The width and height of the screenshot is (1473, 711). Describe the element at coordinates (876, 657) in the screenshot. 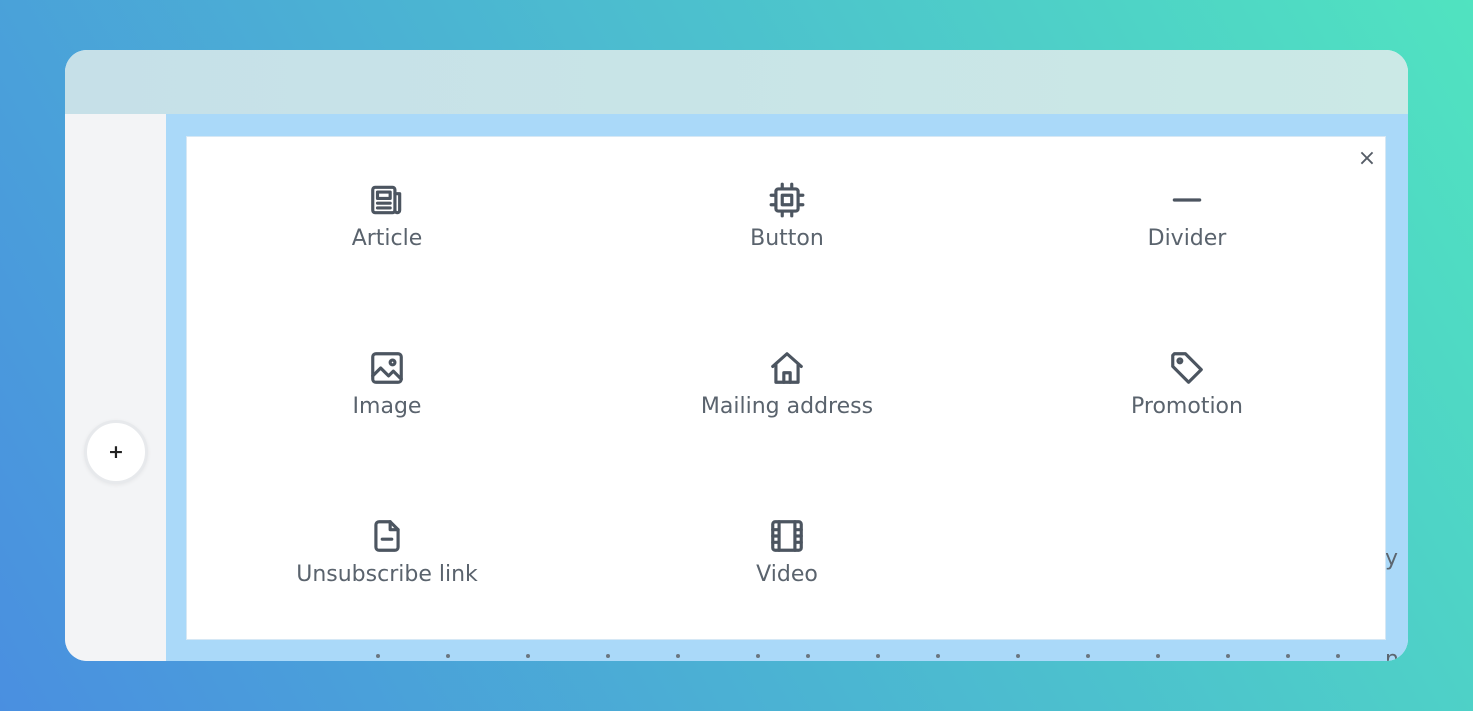

I see `background-text-line` at that location.